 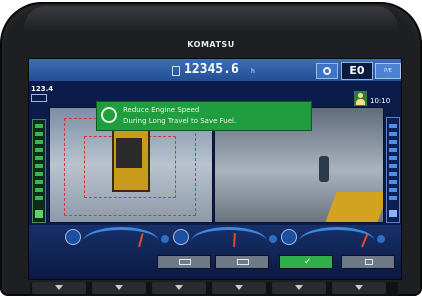 I want to click on camera-view-1-button, so click(x=184, y=262).